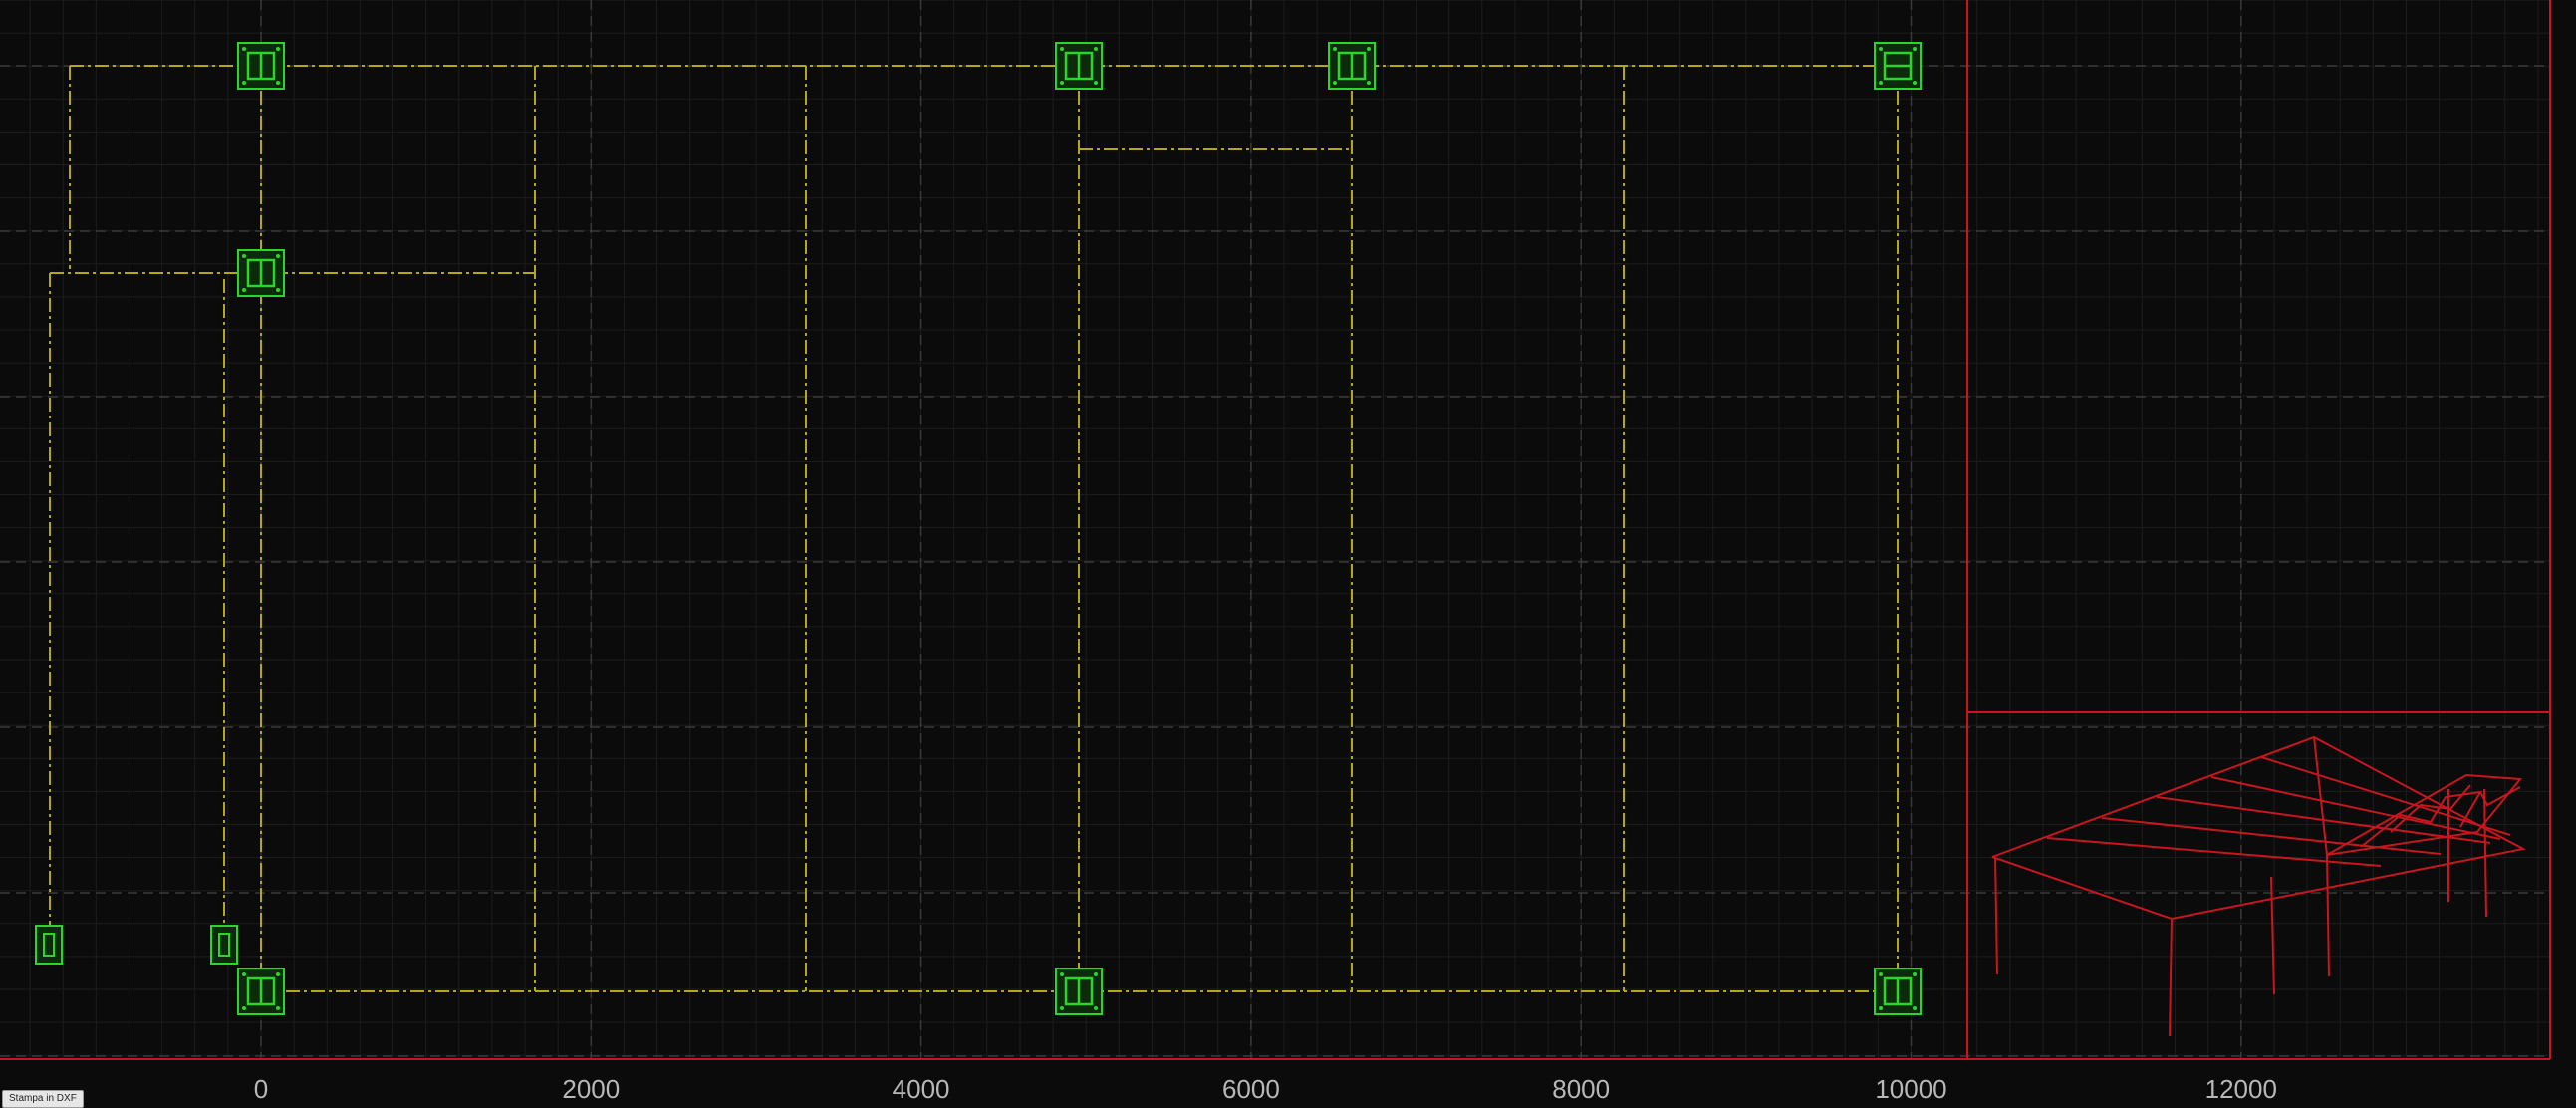  What do you see at coordinates (921, 1089) in the screenshot?
I see `x-axis-tick-label: 4000` at bounding box center [921, 1089].